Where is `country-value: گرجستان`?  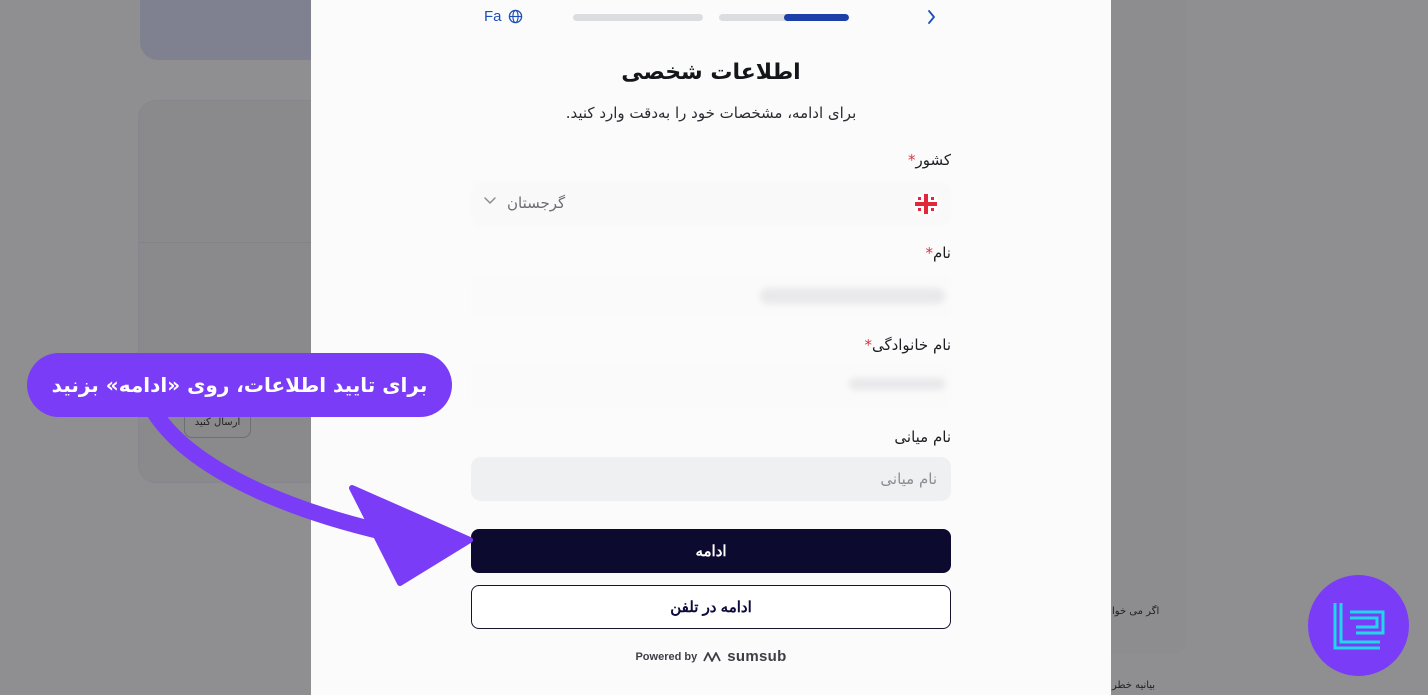
country-value: گرجستان is located at coordinates (536, 203).